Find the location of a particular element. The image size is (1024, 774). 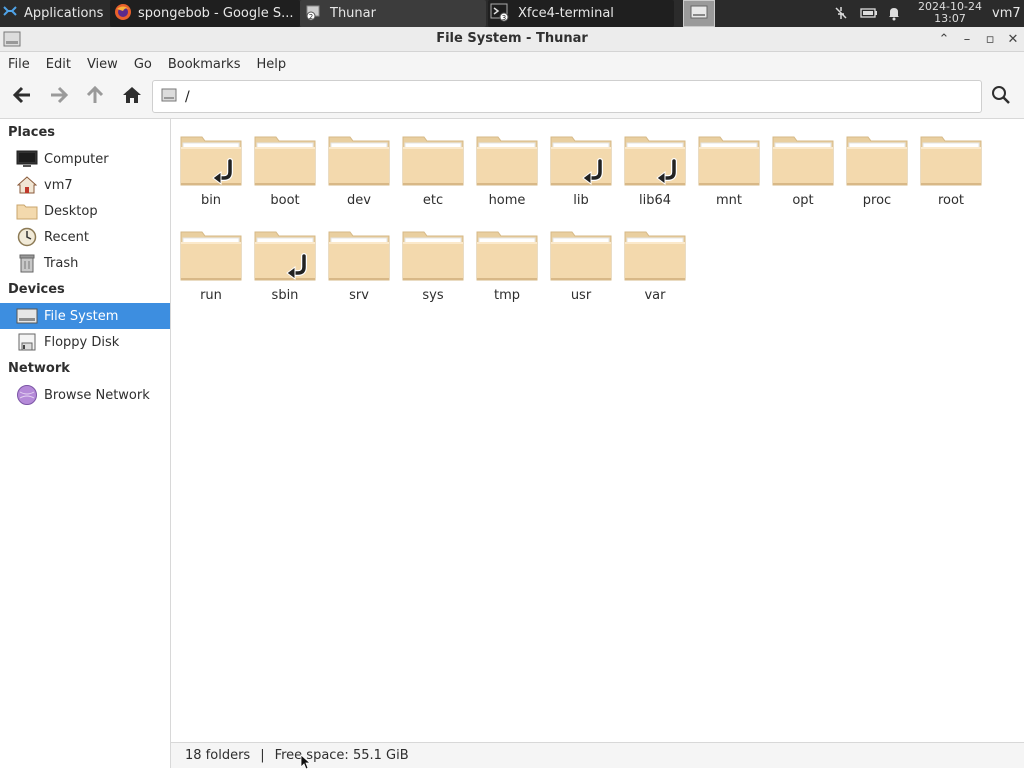

folder-label: lib64 is located at coordinates (655, 200).